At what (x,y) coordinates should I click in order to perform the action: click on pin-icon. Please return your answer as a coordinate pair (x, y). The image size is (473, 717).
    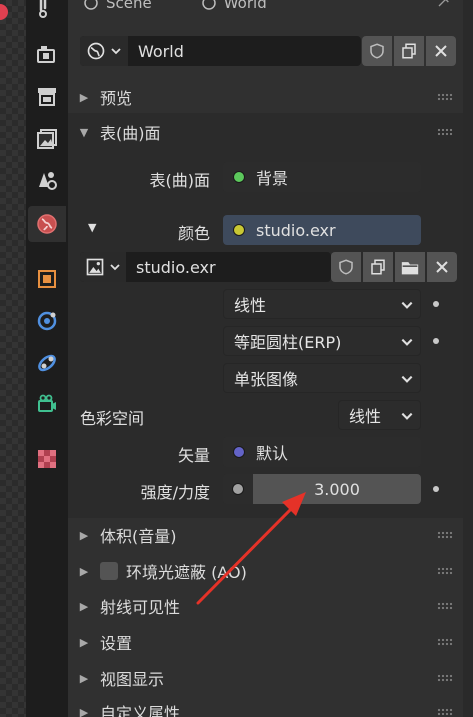
    Looking at the image, I should click on (443, 5).